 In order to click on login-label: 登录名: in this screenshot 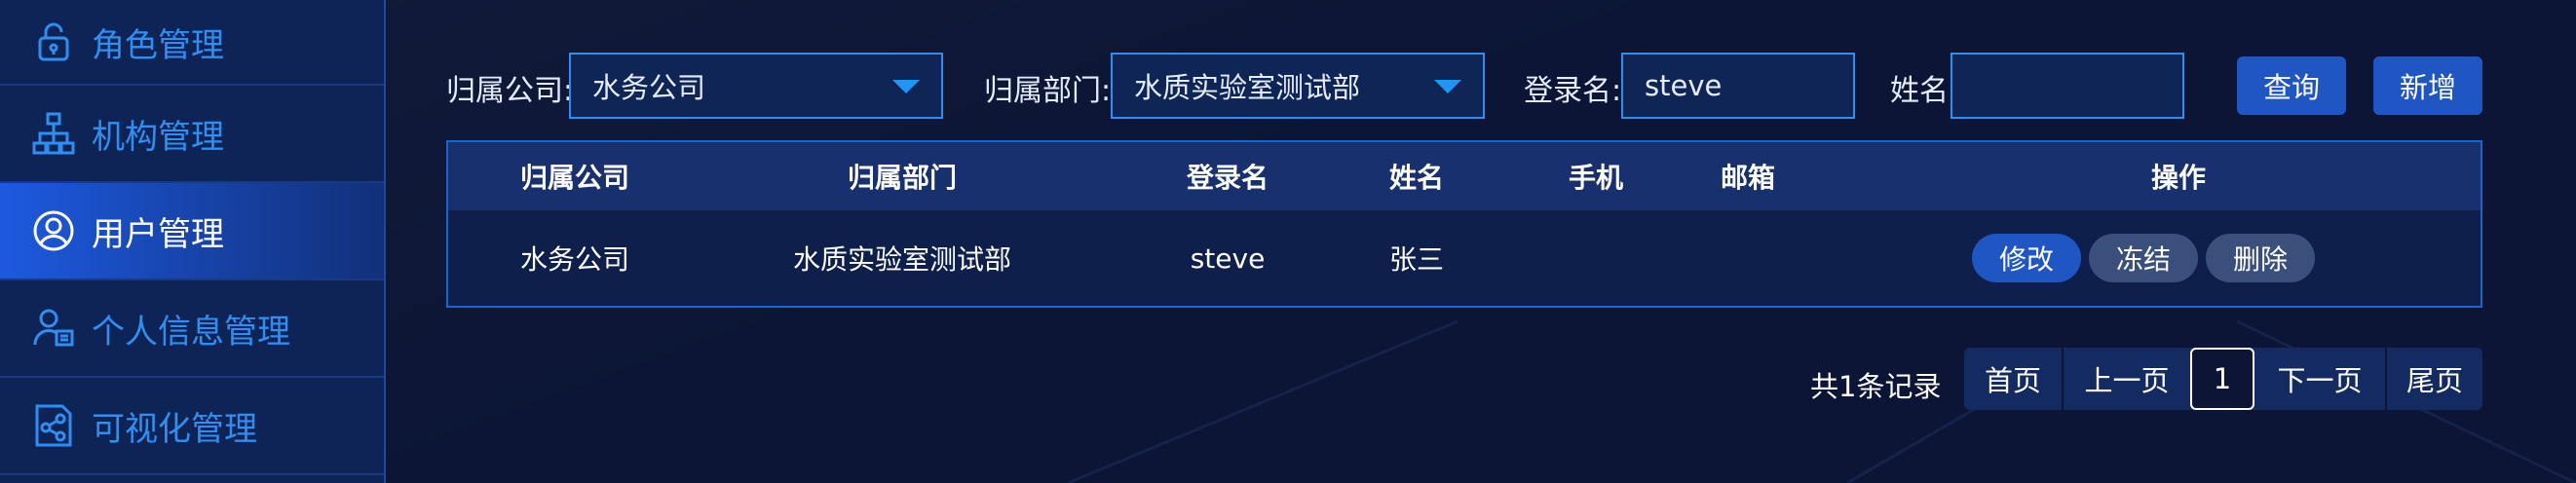, I will do `click(1573, 91)`.